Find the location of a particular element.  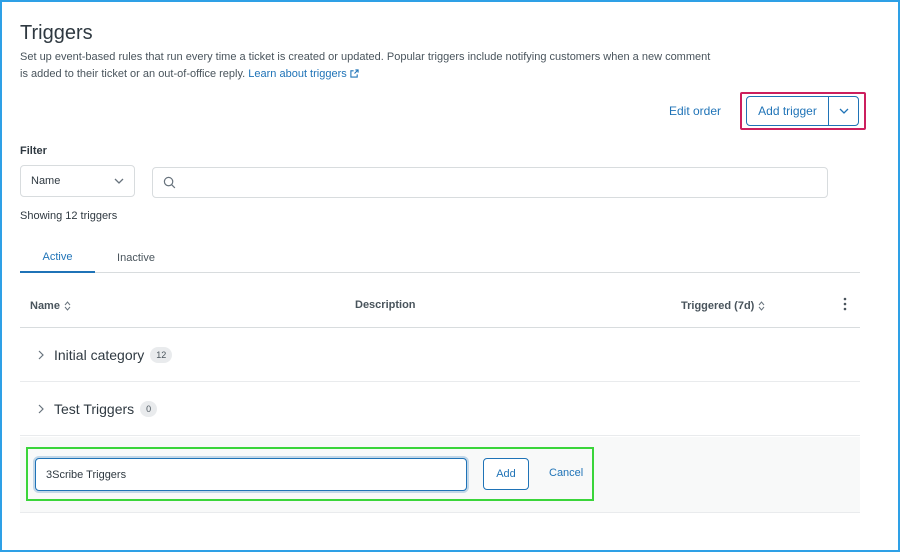

learn-about-triggers-link: Learn about triggers is located at coordinates (303, 74).